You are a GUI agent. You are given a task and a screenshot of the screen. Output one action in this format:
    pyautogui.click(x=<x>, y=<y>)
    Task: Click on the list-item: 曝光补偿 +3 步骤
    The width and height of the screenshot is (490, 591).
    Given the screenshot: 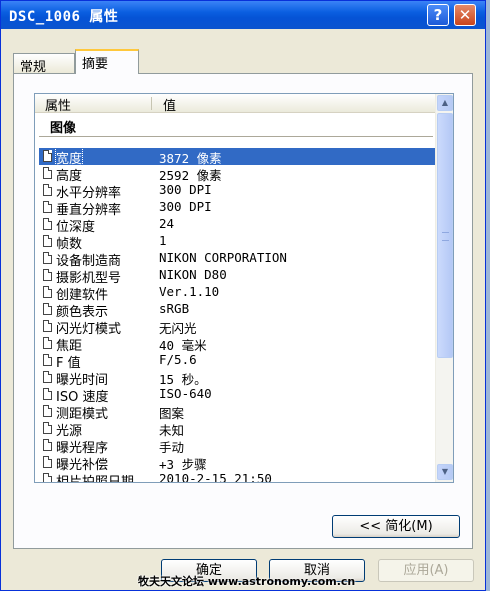 What is the action you would take?
    pyautogui.click(x=239, y=463)
    